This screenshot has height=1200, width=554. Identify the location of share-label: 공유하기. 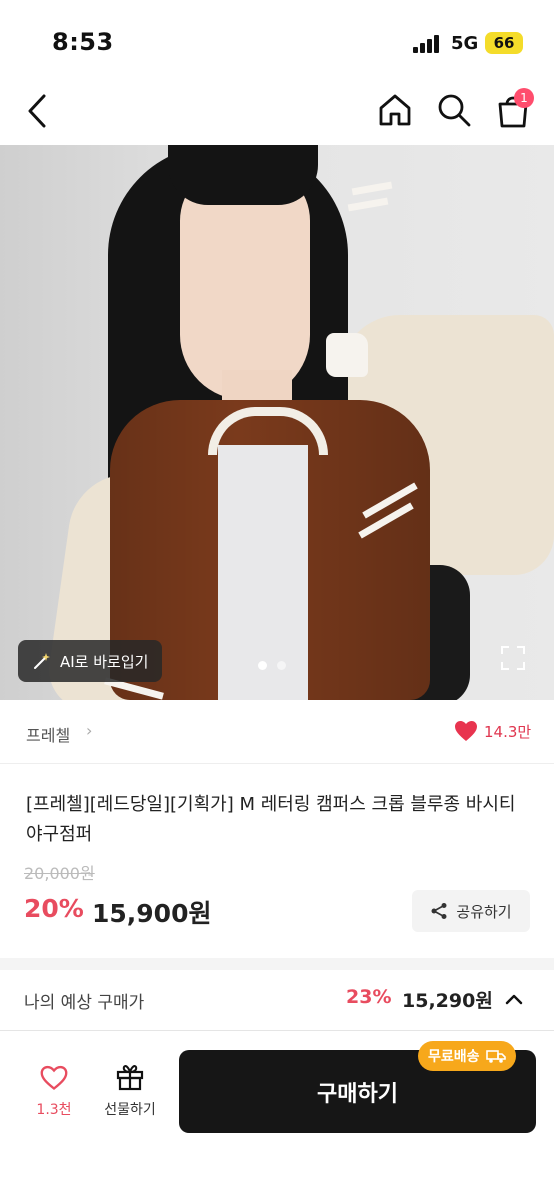
(484, 911).